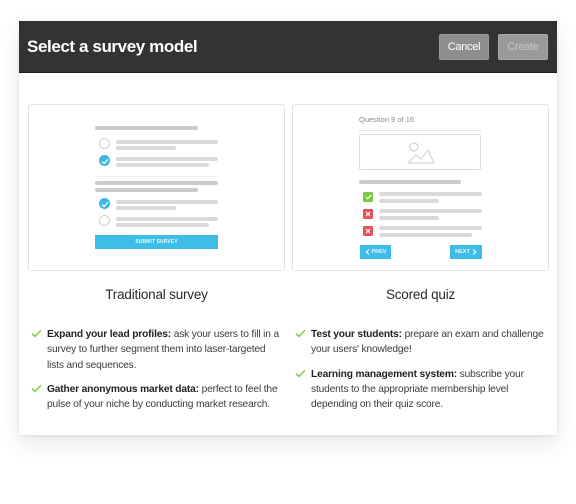  I want to click on dialog-title: Select a survey model, so click(112, 46).